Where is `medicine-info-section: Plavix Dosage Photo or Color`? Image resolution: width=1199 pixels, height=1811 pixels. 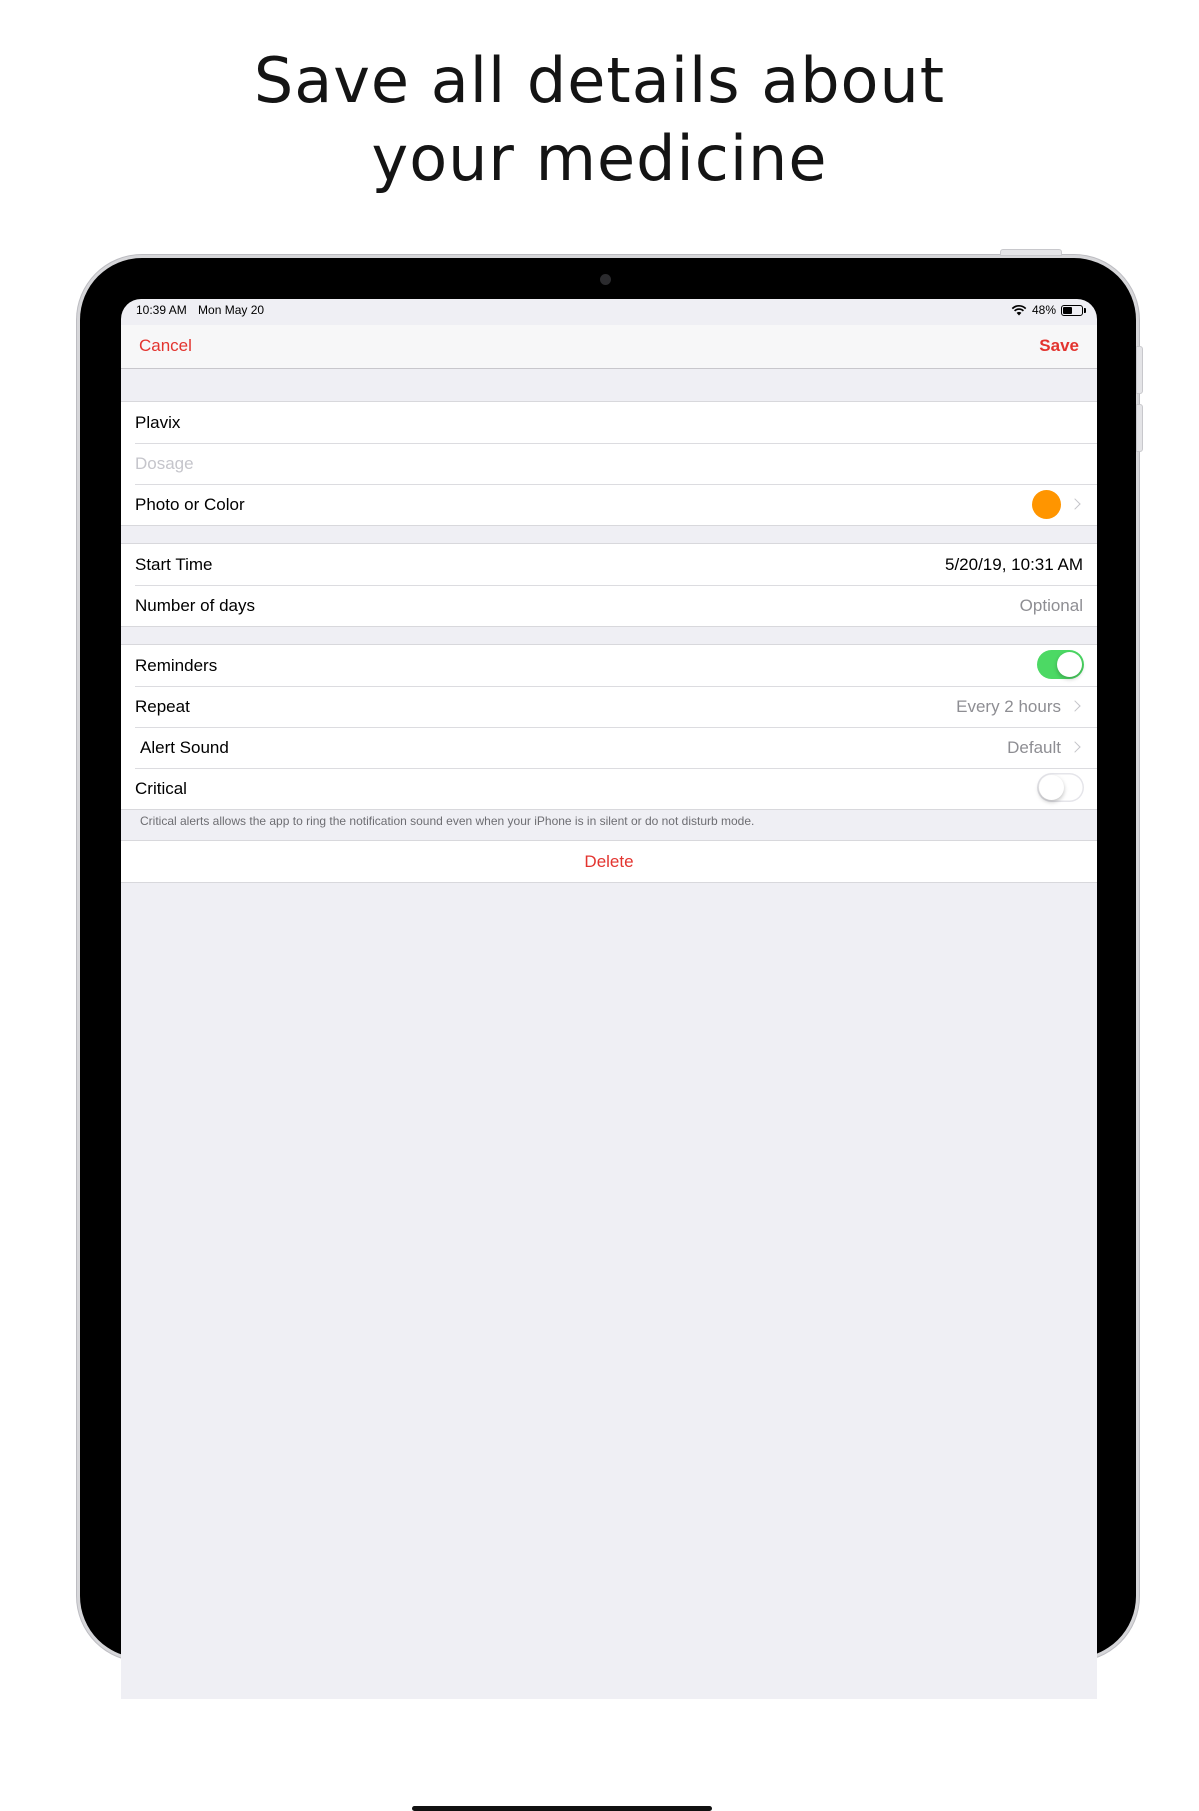
medicine-info-section: Plavix Dosage Photo or Color is located at coordinates (609, 463).